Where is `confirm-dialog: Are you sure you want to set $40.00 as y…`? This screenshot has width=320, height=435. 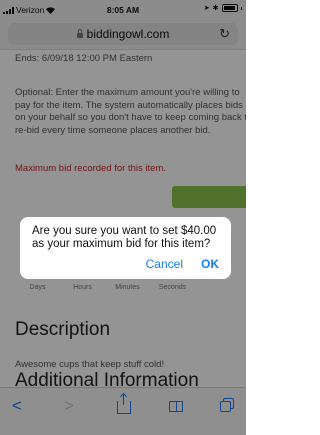
confirm-dialog: Are you sure you want to set $40.00 as y… is located at coordinates (125, 248).